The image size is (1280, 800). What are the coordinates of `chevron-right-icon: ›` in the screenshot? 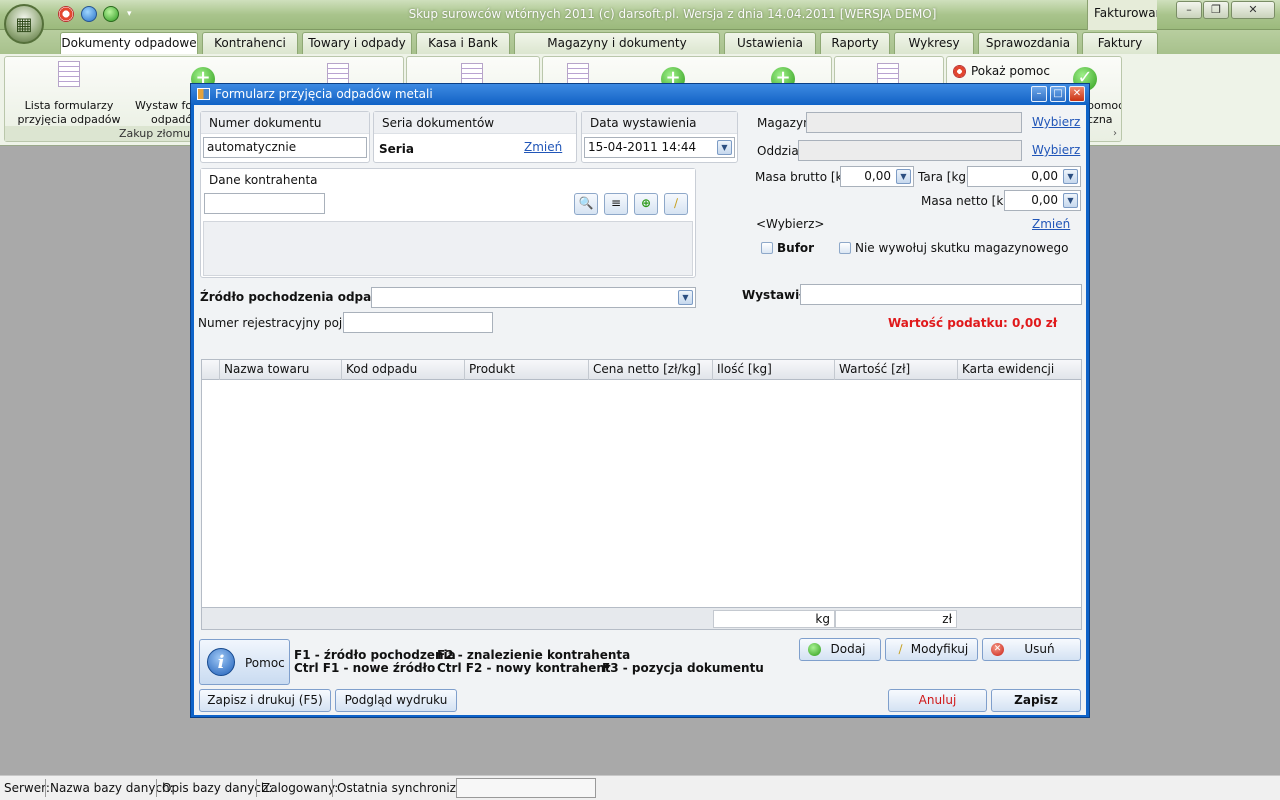 It's located at (1115, 133).